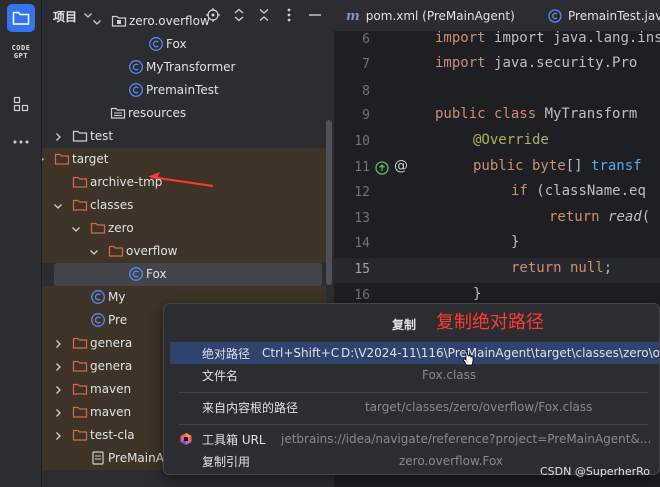 The width and height of the screenshot is (660, 487). Describe the element at coordinates (362, 218) in the screenshot. I see `line-number: 13` at that location.